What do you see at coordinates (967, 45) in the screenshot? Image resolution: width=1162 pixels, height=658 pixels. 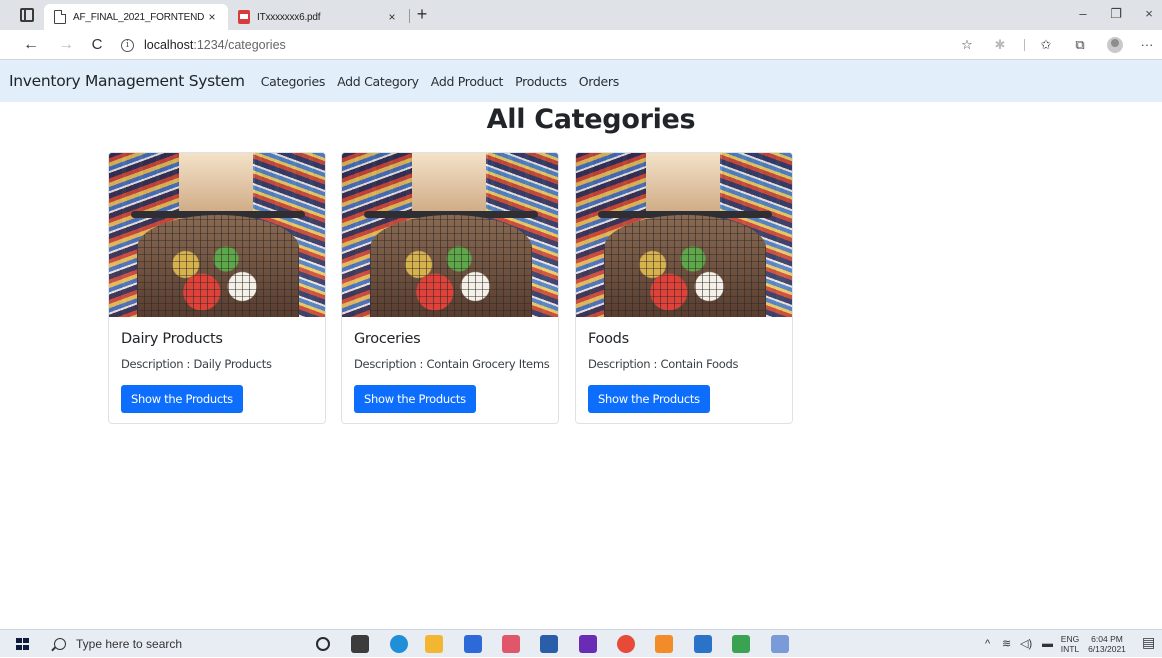 I see `add-favorite-icon: ☆` at bounding box center [967, 45].